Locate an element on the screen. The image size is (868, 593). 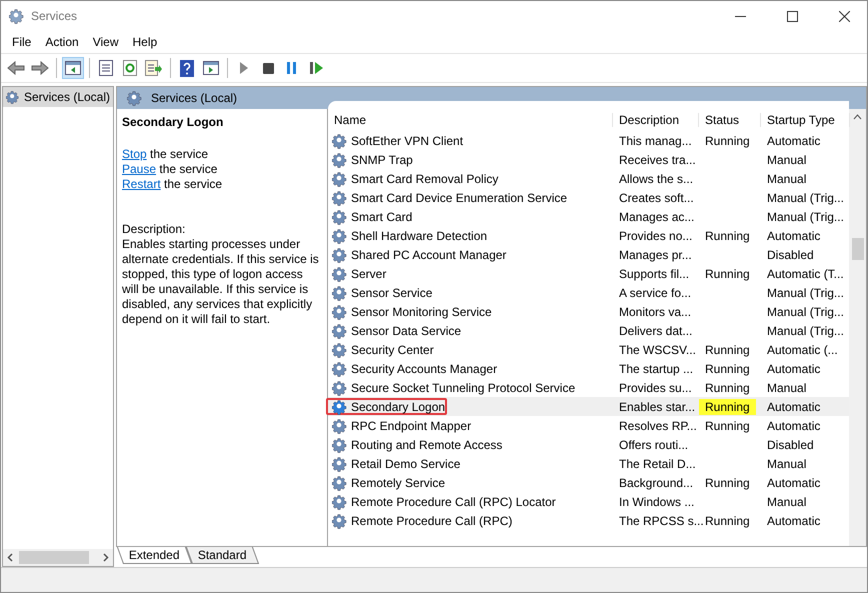
view-pane-icon is located at coordinates (211, 68).